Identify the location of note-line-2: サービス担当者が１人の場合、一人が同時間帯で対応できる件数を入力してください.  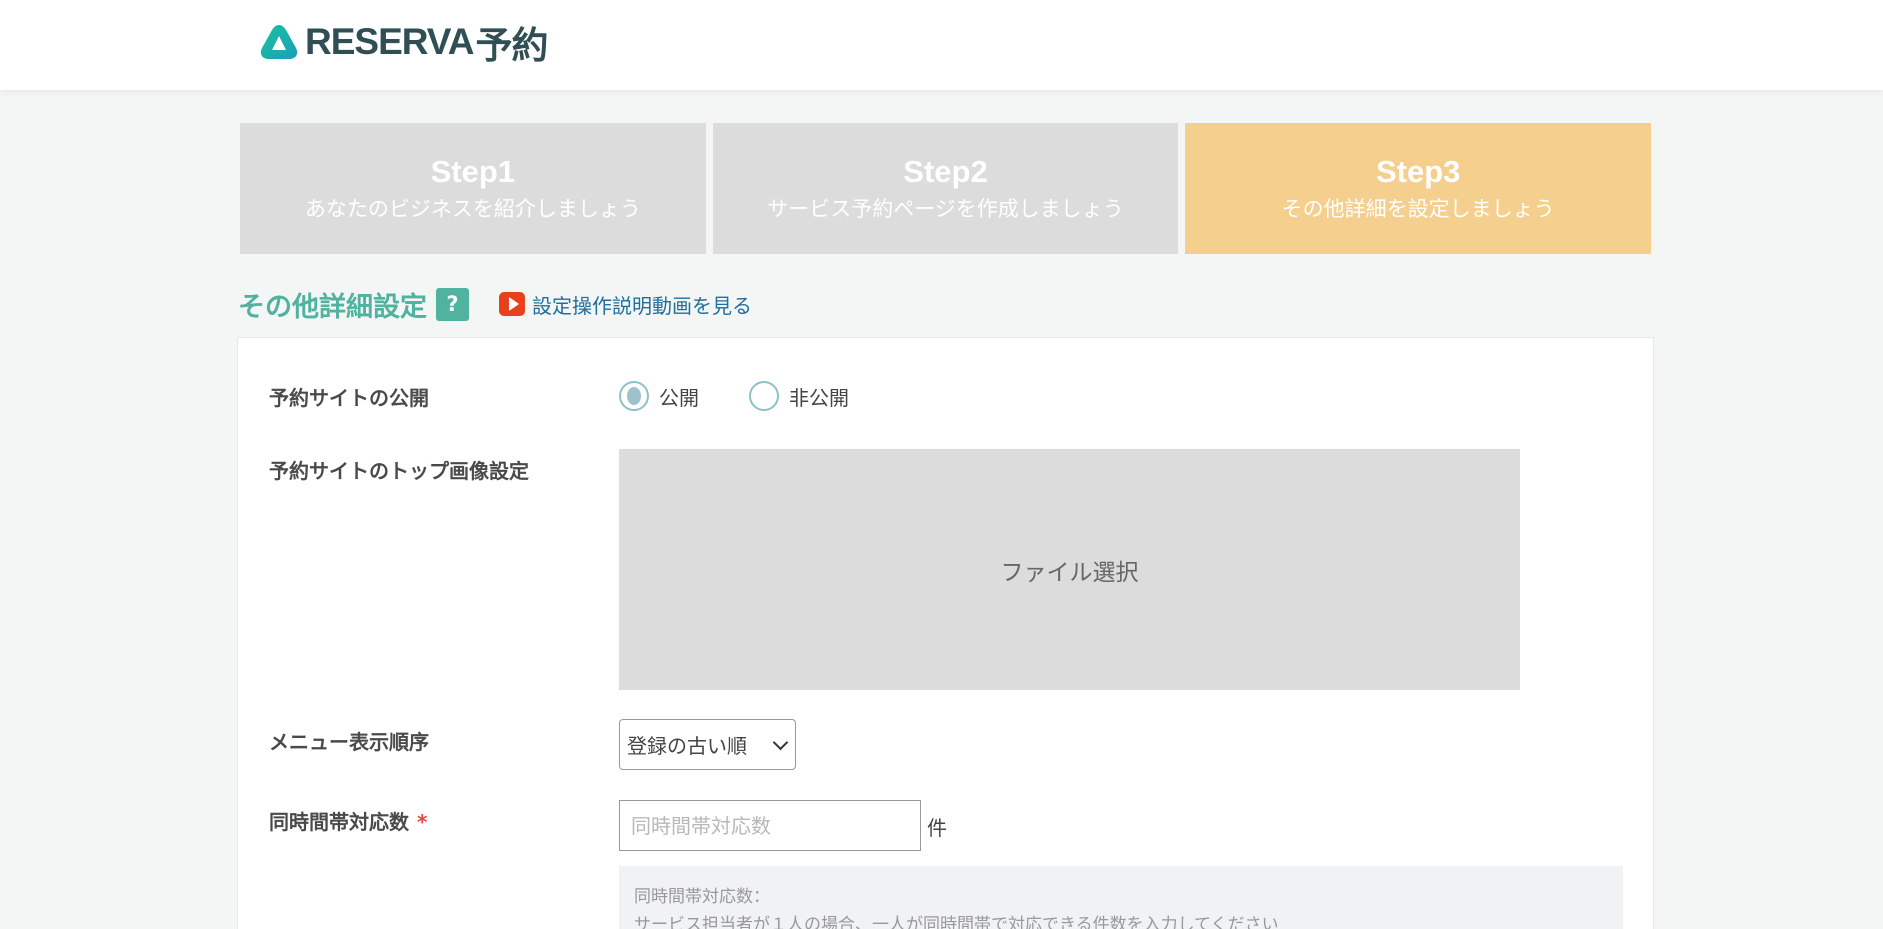
(956, 922).